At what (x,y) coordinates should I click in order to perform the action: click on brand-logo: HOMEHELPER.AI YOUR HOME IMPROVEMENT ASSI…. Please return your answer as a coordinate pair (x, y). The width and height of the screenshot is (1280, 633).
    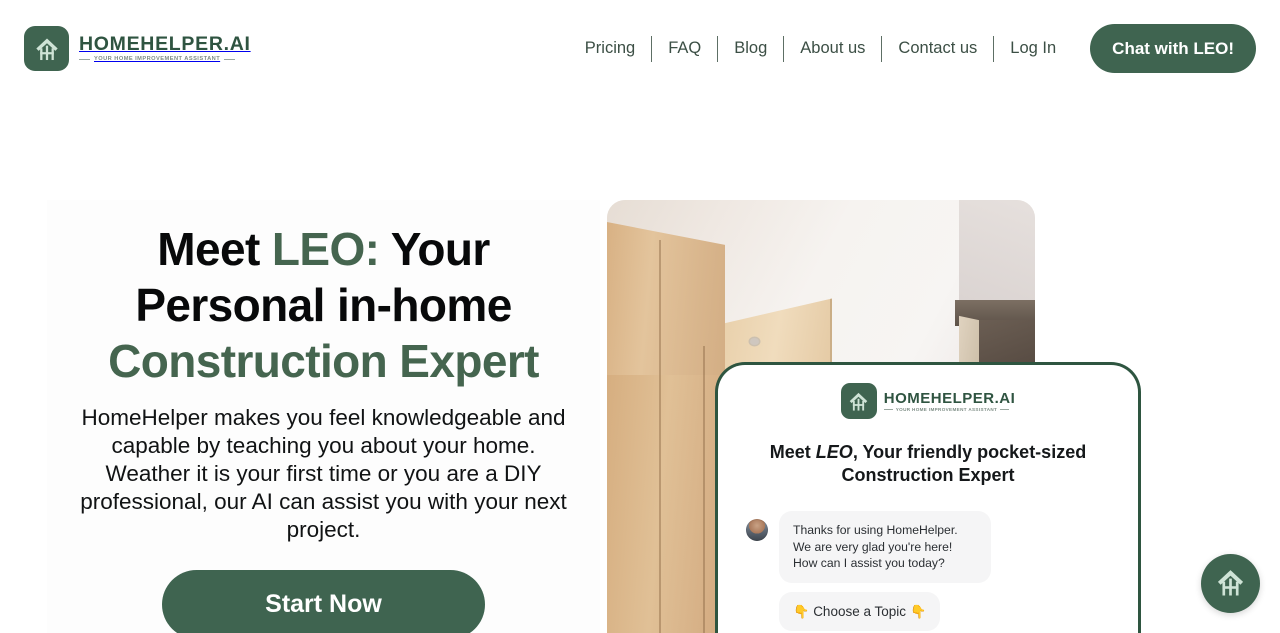
    Looking at the image, I should click on (137, 48).